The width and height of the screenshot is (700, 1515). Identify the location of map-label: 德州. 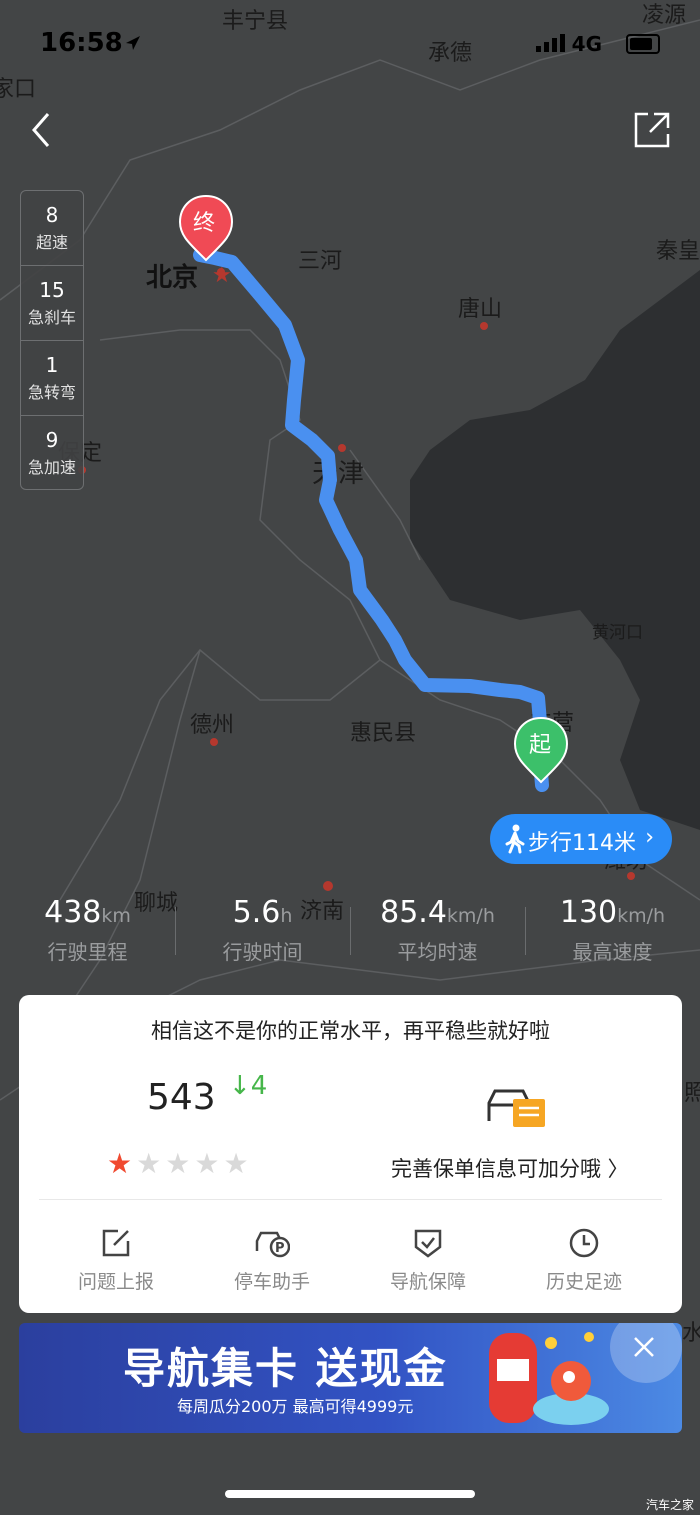
(212, 725).